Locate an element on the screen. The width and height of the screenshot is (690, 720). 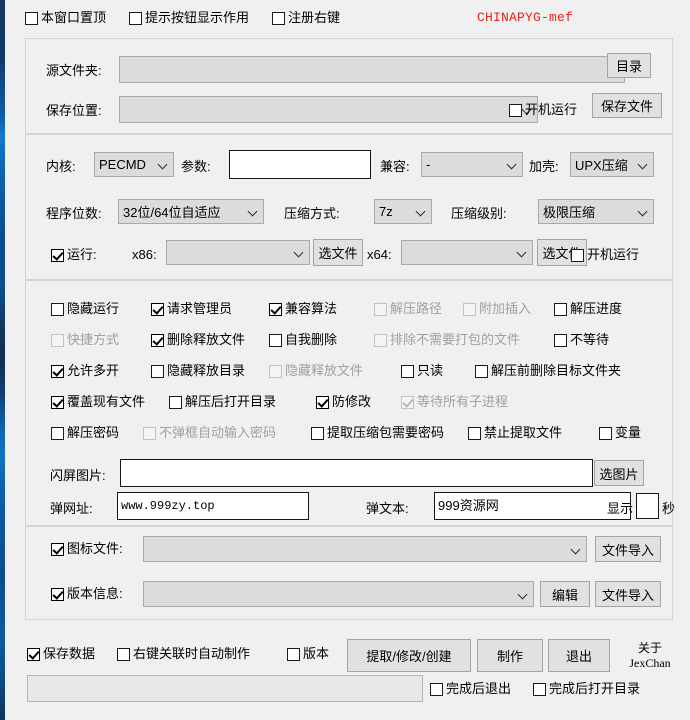
extract-modify-create-button: 提取/修改/创建 is located at coordinates (409, 655).